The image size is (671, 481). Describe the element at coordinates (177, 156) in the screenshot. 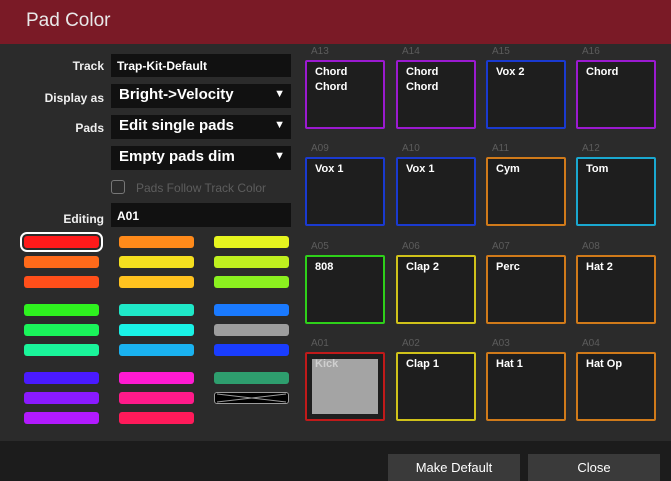

I see `empty-pads-value: Empty pads dim` at that location.